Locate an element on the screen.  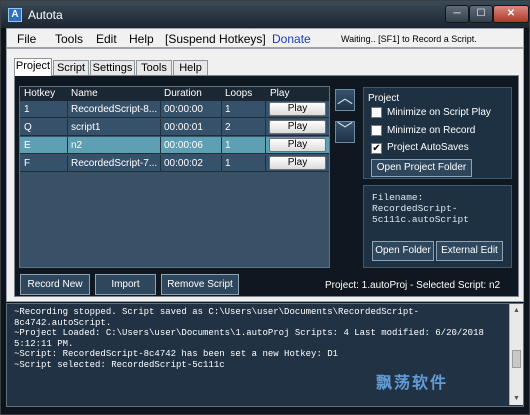
filename-label: Filename: is located at coordinates (398, 197).